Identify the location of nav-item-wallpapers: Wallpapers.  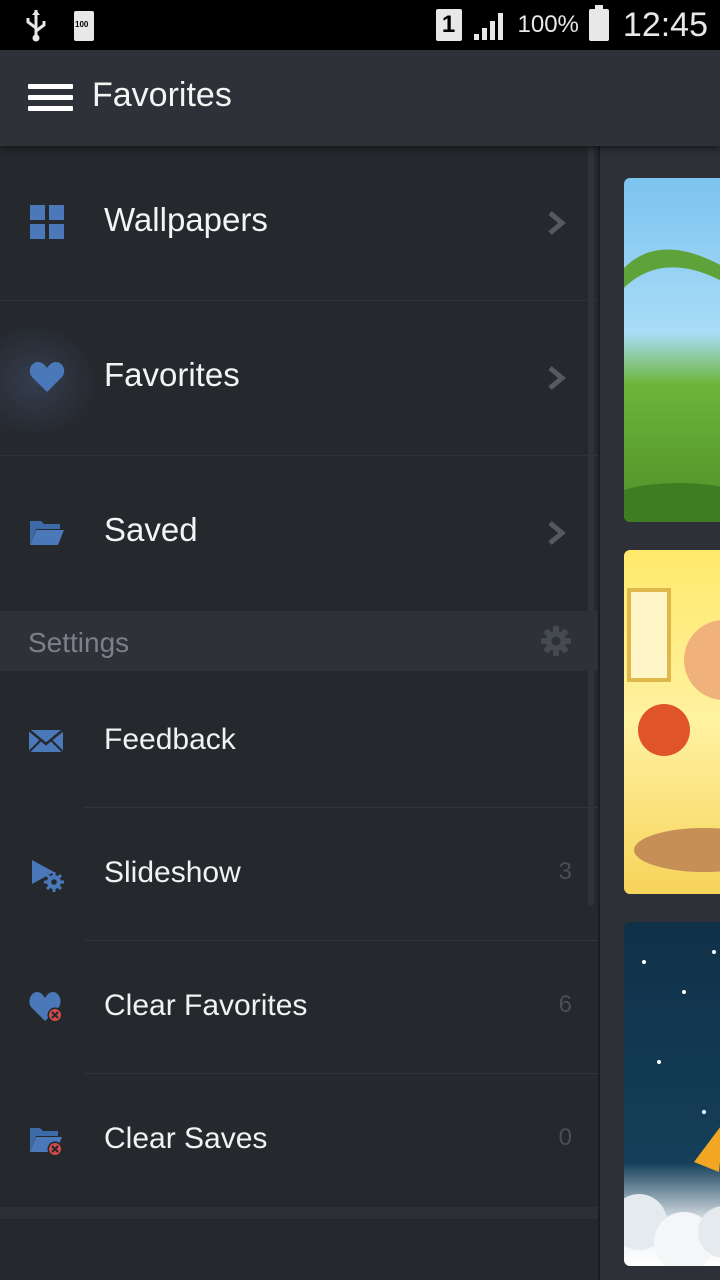
(299, 223).